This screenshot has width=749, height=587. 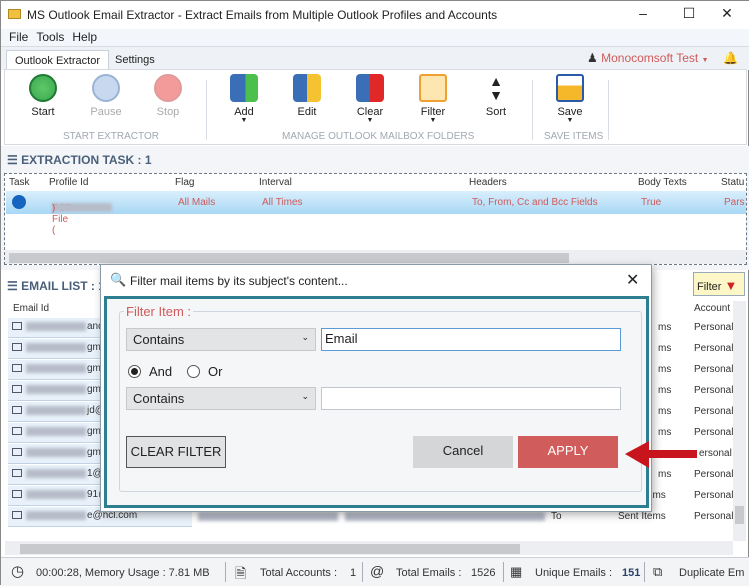 I want to click on group-start-extractor: START EXTRACTOR, so click(x=111, y=136).